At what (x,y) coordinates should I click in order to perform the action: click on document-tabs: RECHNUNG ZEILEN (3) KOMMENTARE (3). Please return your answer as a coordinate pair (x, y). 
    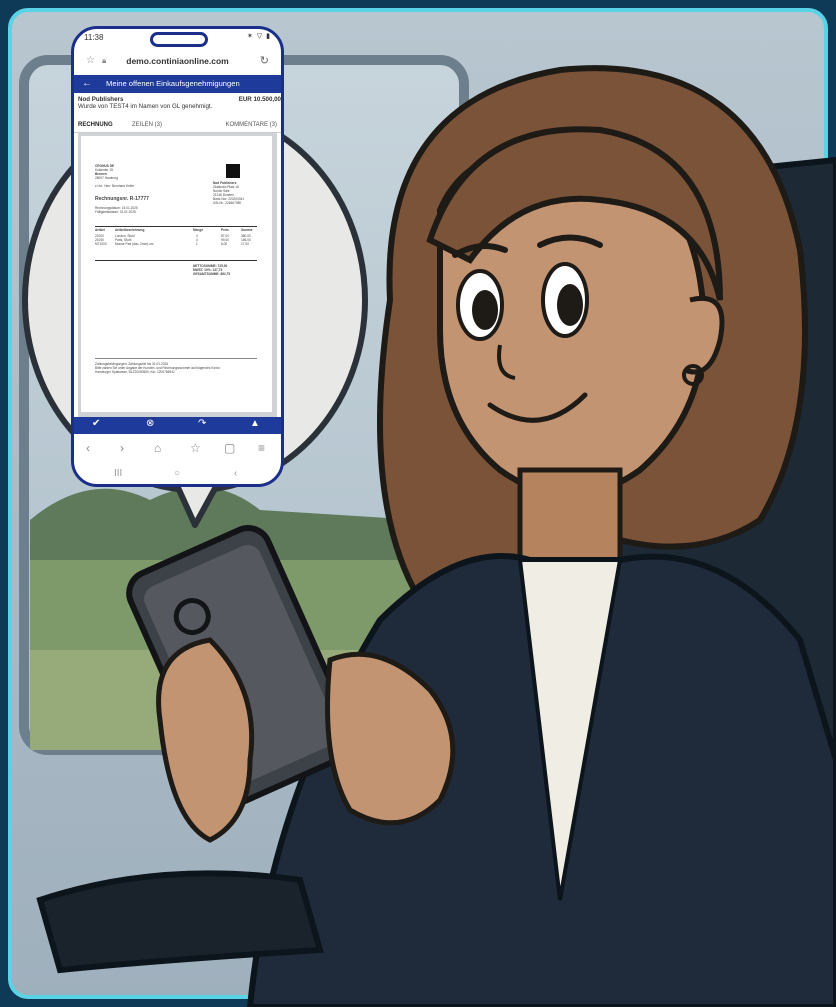
    Looking at the image, I should click on (177, 126).